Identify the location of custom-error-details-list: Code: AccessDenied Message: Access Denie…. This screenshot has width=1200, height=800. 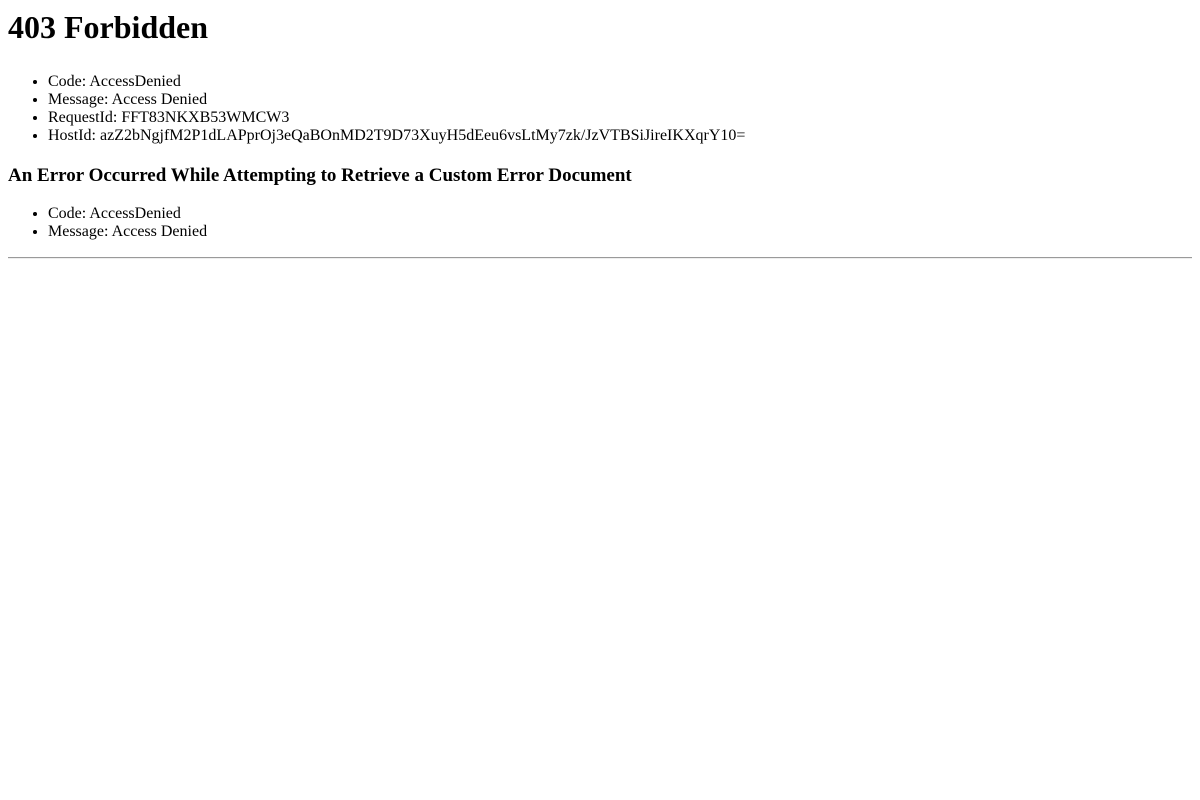
(600, 223).